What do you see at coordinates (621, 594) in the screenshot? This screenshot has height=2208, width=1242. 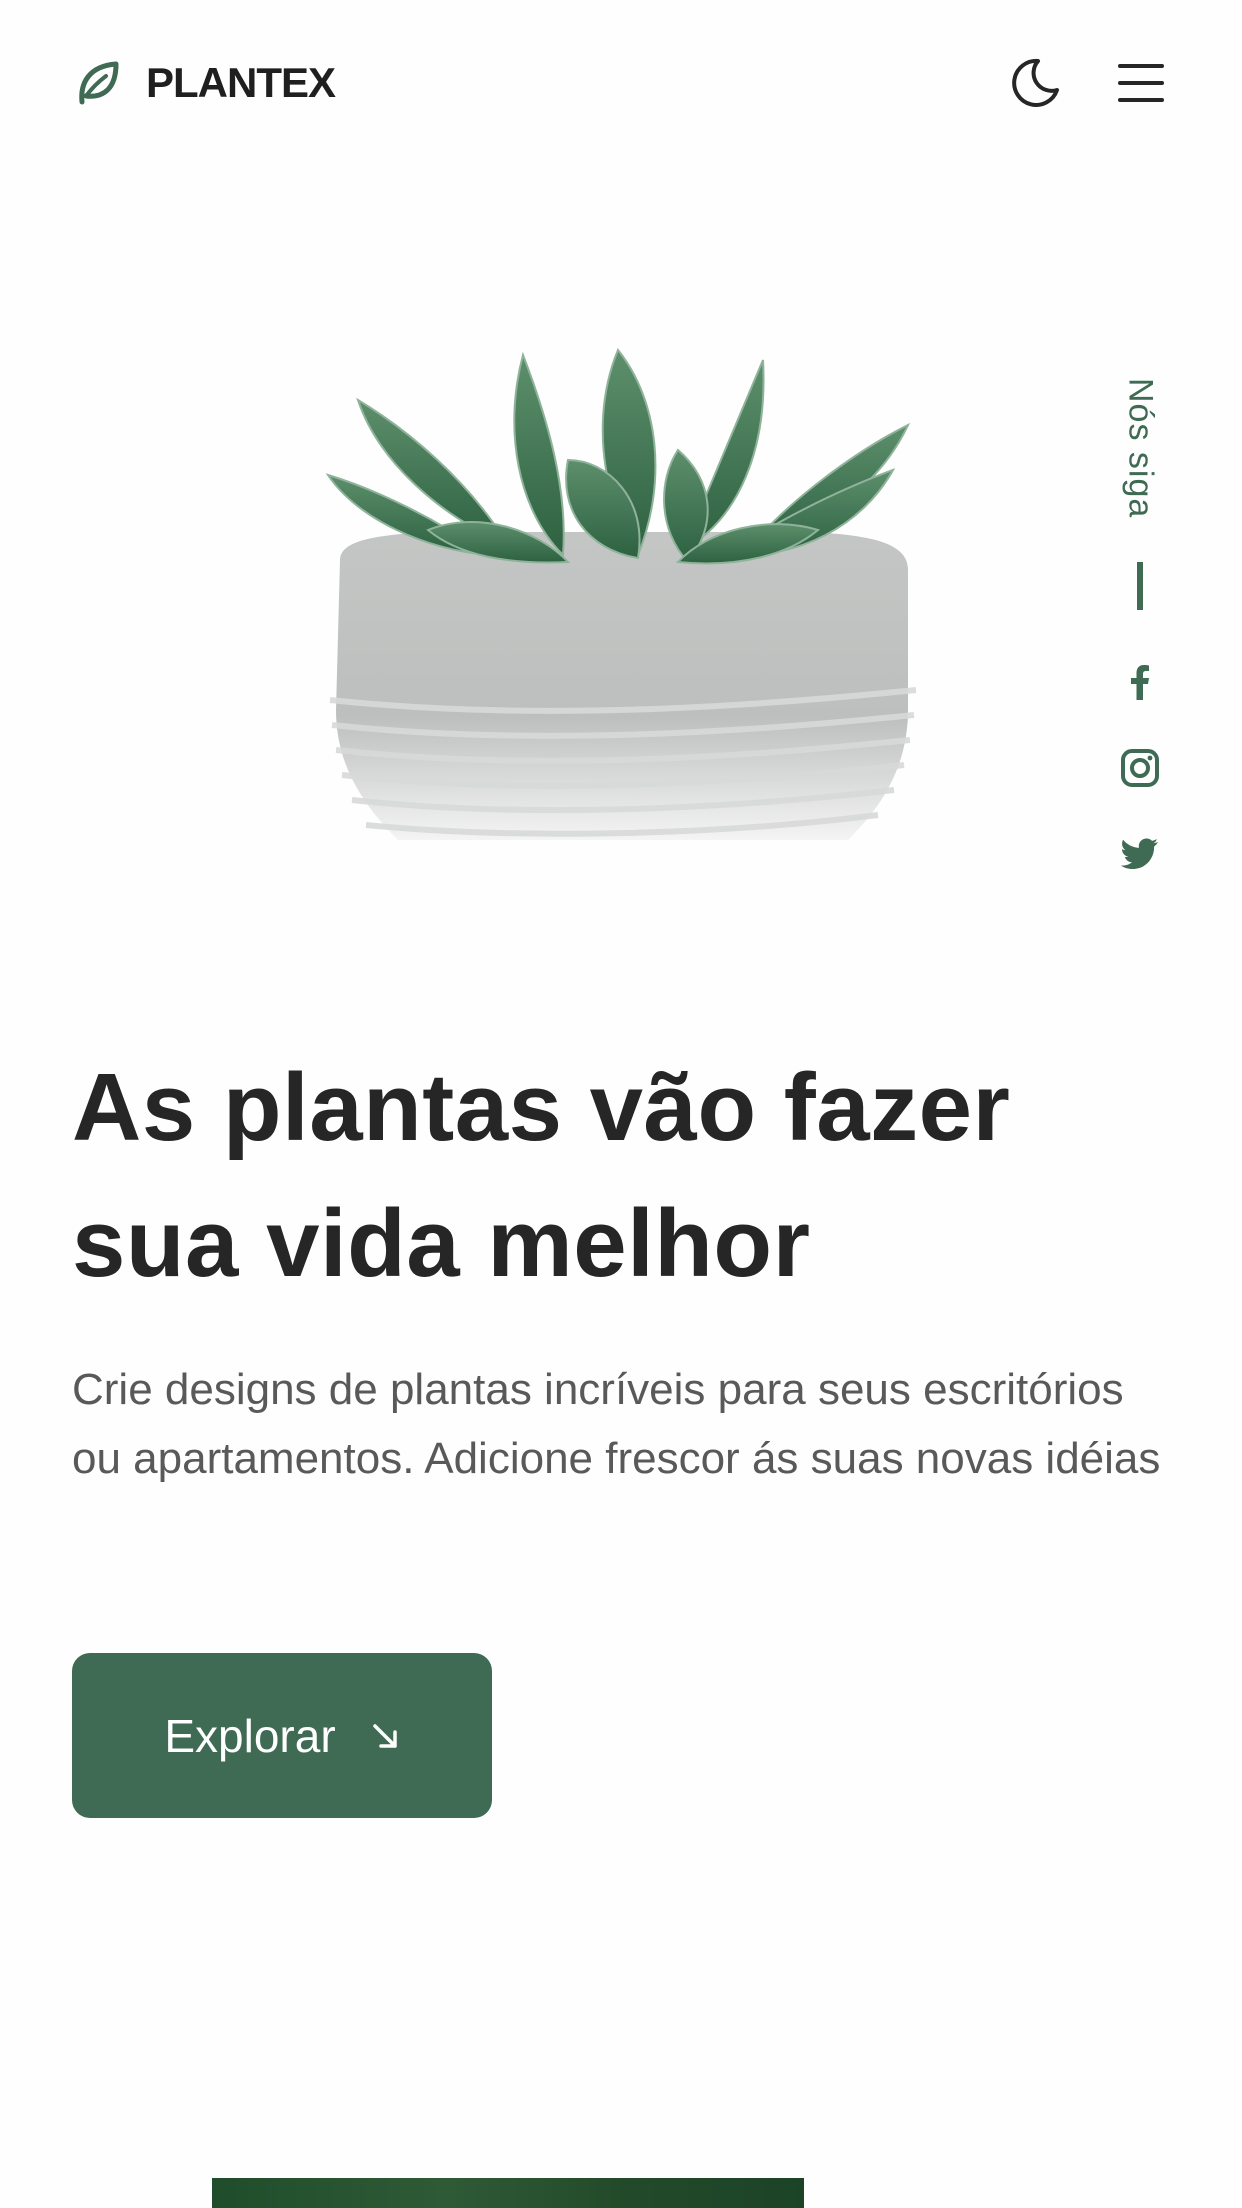 I see `hero-plant-image` at bounding box center [621, 594].